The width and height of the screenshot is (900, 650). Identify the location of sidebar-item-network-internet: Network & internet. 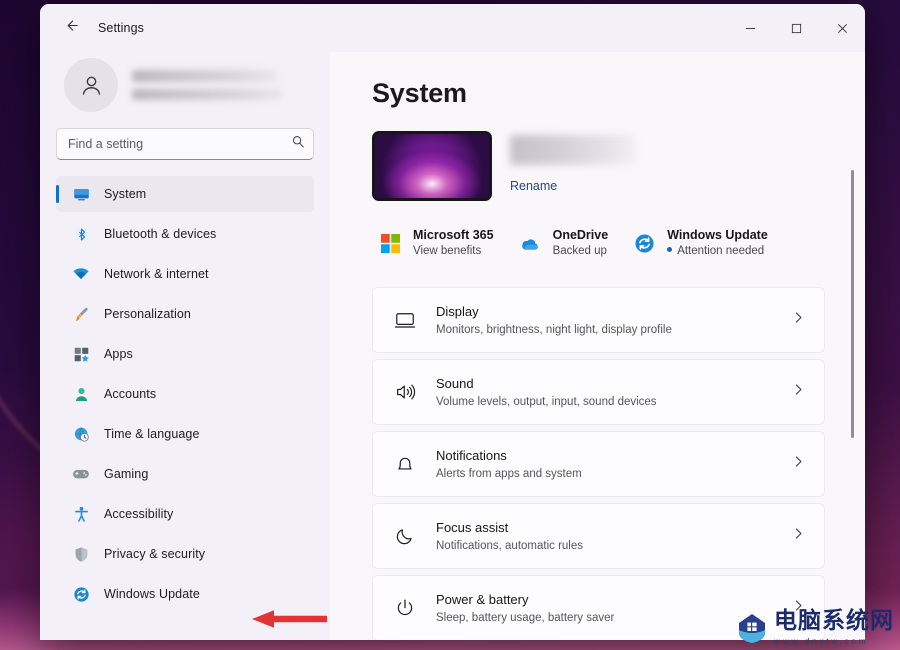
(185, 274).